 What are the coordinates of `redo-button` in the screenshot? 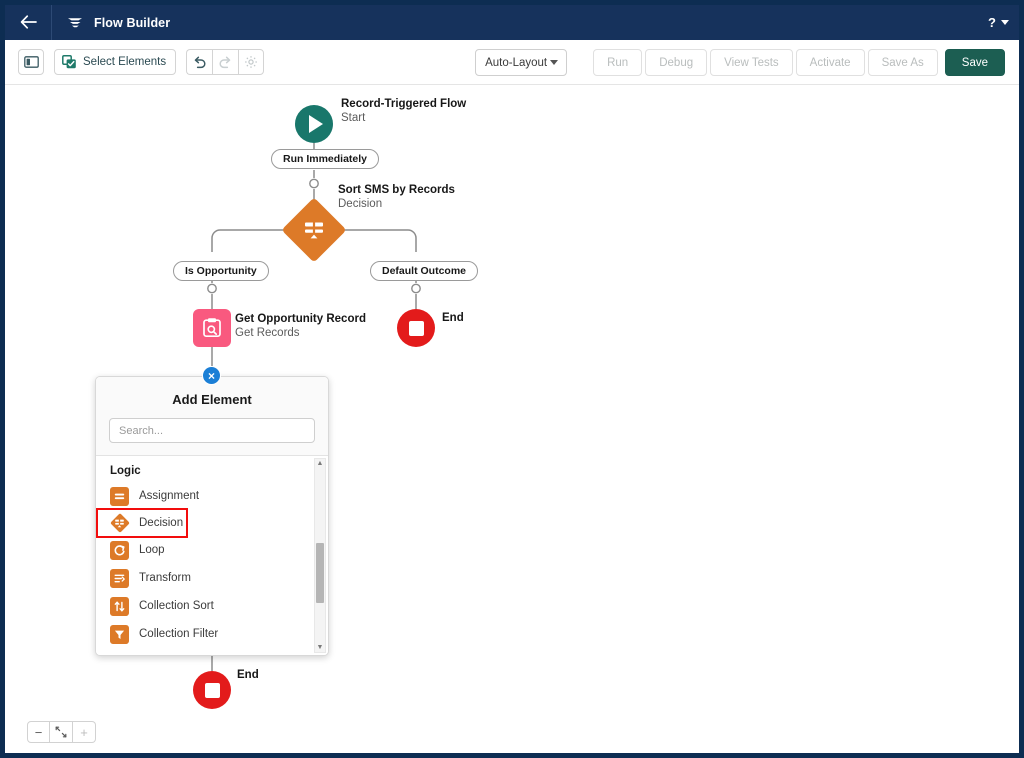 It's located at (225, 62).